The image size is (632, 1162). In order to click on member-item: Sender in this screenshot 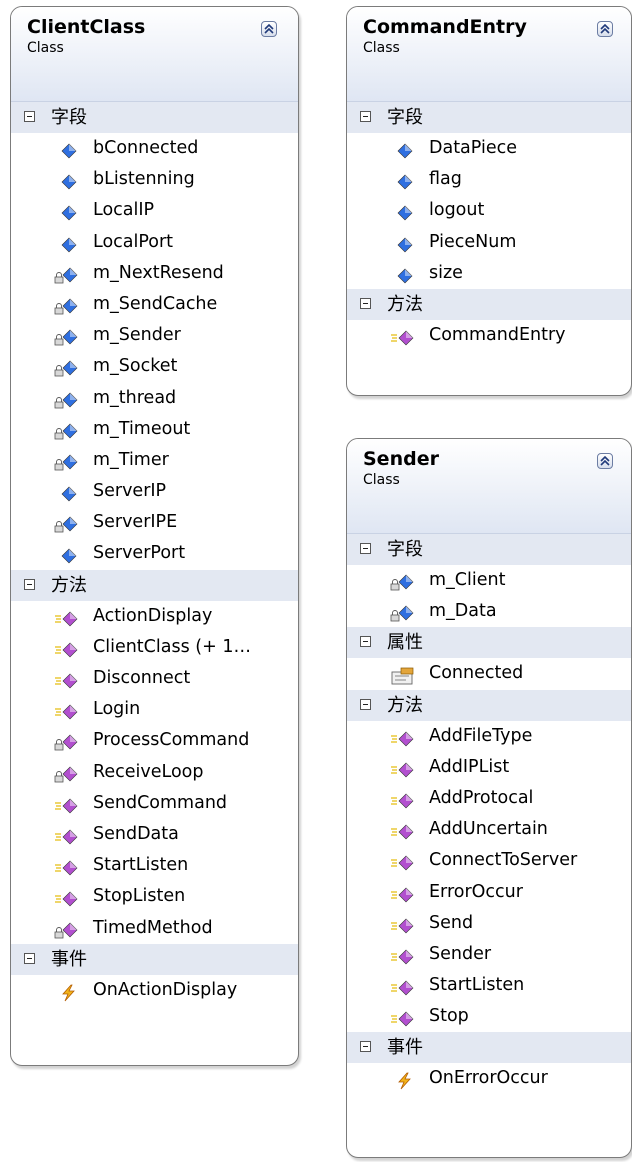, I will do `click(489, 954)`.